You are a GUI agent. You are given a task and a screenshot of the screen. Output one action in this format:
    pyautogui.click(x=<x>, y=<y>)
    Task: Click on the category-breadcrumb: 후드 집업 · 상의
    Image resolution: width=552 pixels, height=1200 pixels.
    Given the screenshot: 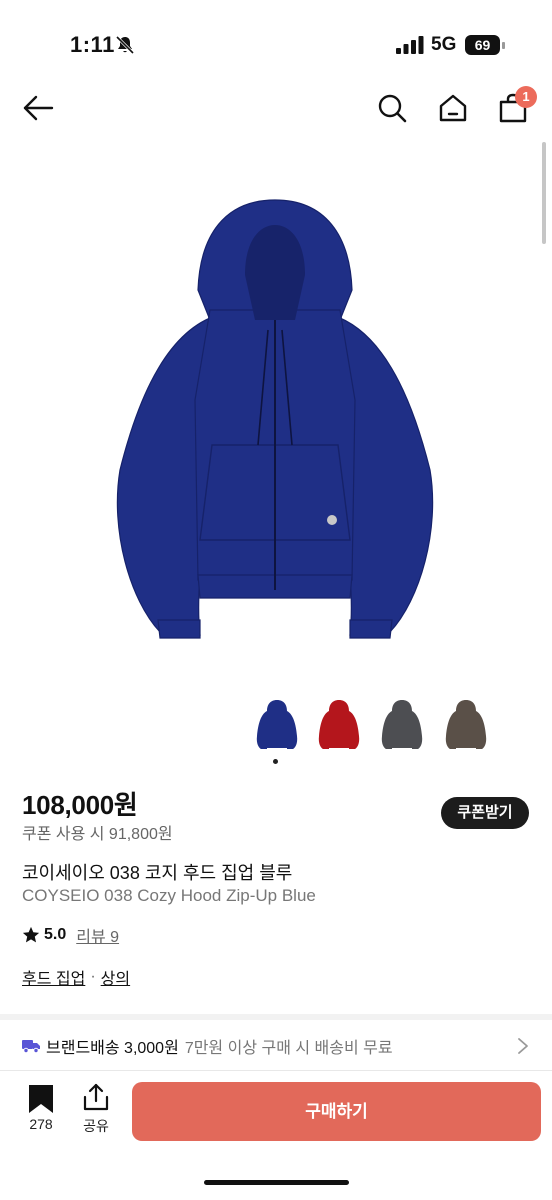 What is the action you would take?
    pyautogui.click(x=76, y=977)
    